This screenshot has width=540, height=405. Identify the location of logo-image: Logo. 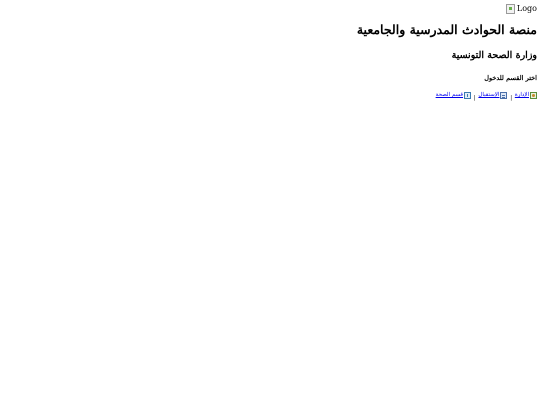
(521, 9).